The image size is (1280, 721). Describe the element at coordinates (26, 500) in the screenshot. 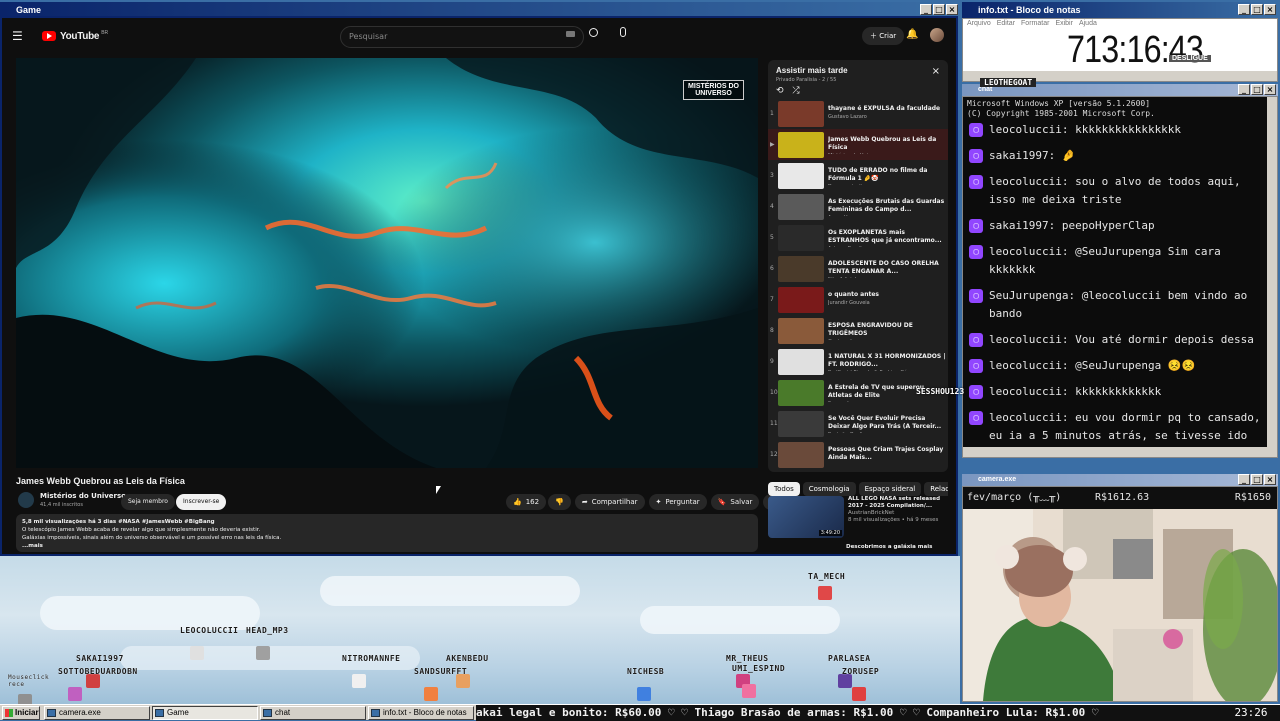

I see `channel-avatar` at that location.